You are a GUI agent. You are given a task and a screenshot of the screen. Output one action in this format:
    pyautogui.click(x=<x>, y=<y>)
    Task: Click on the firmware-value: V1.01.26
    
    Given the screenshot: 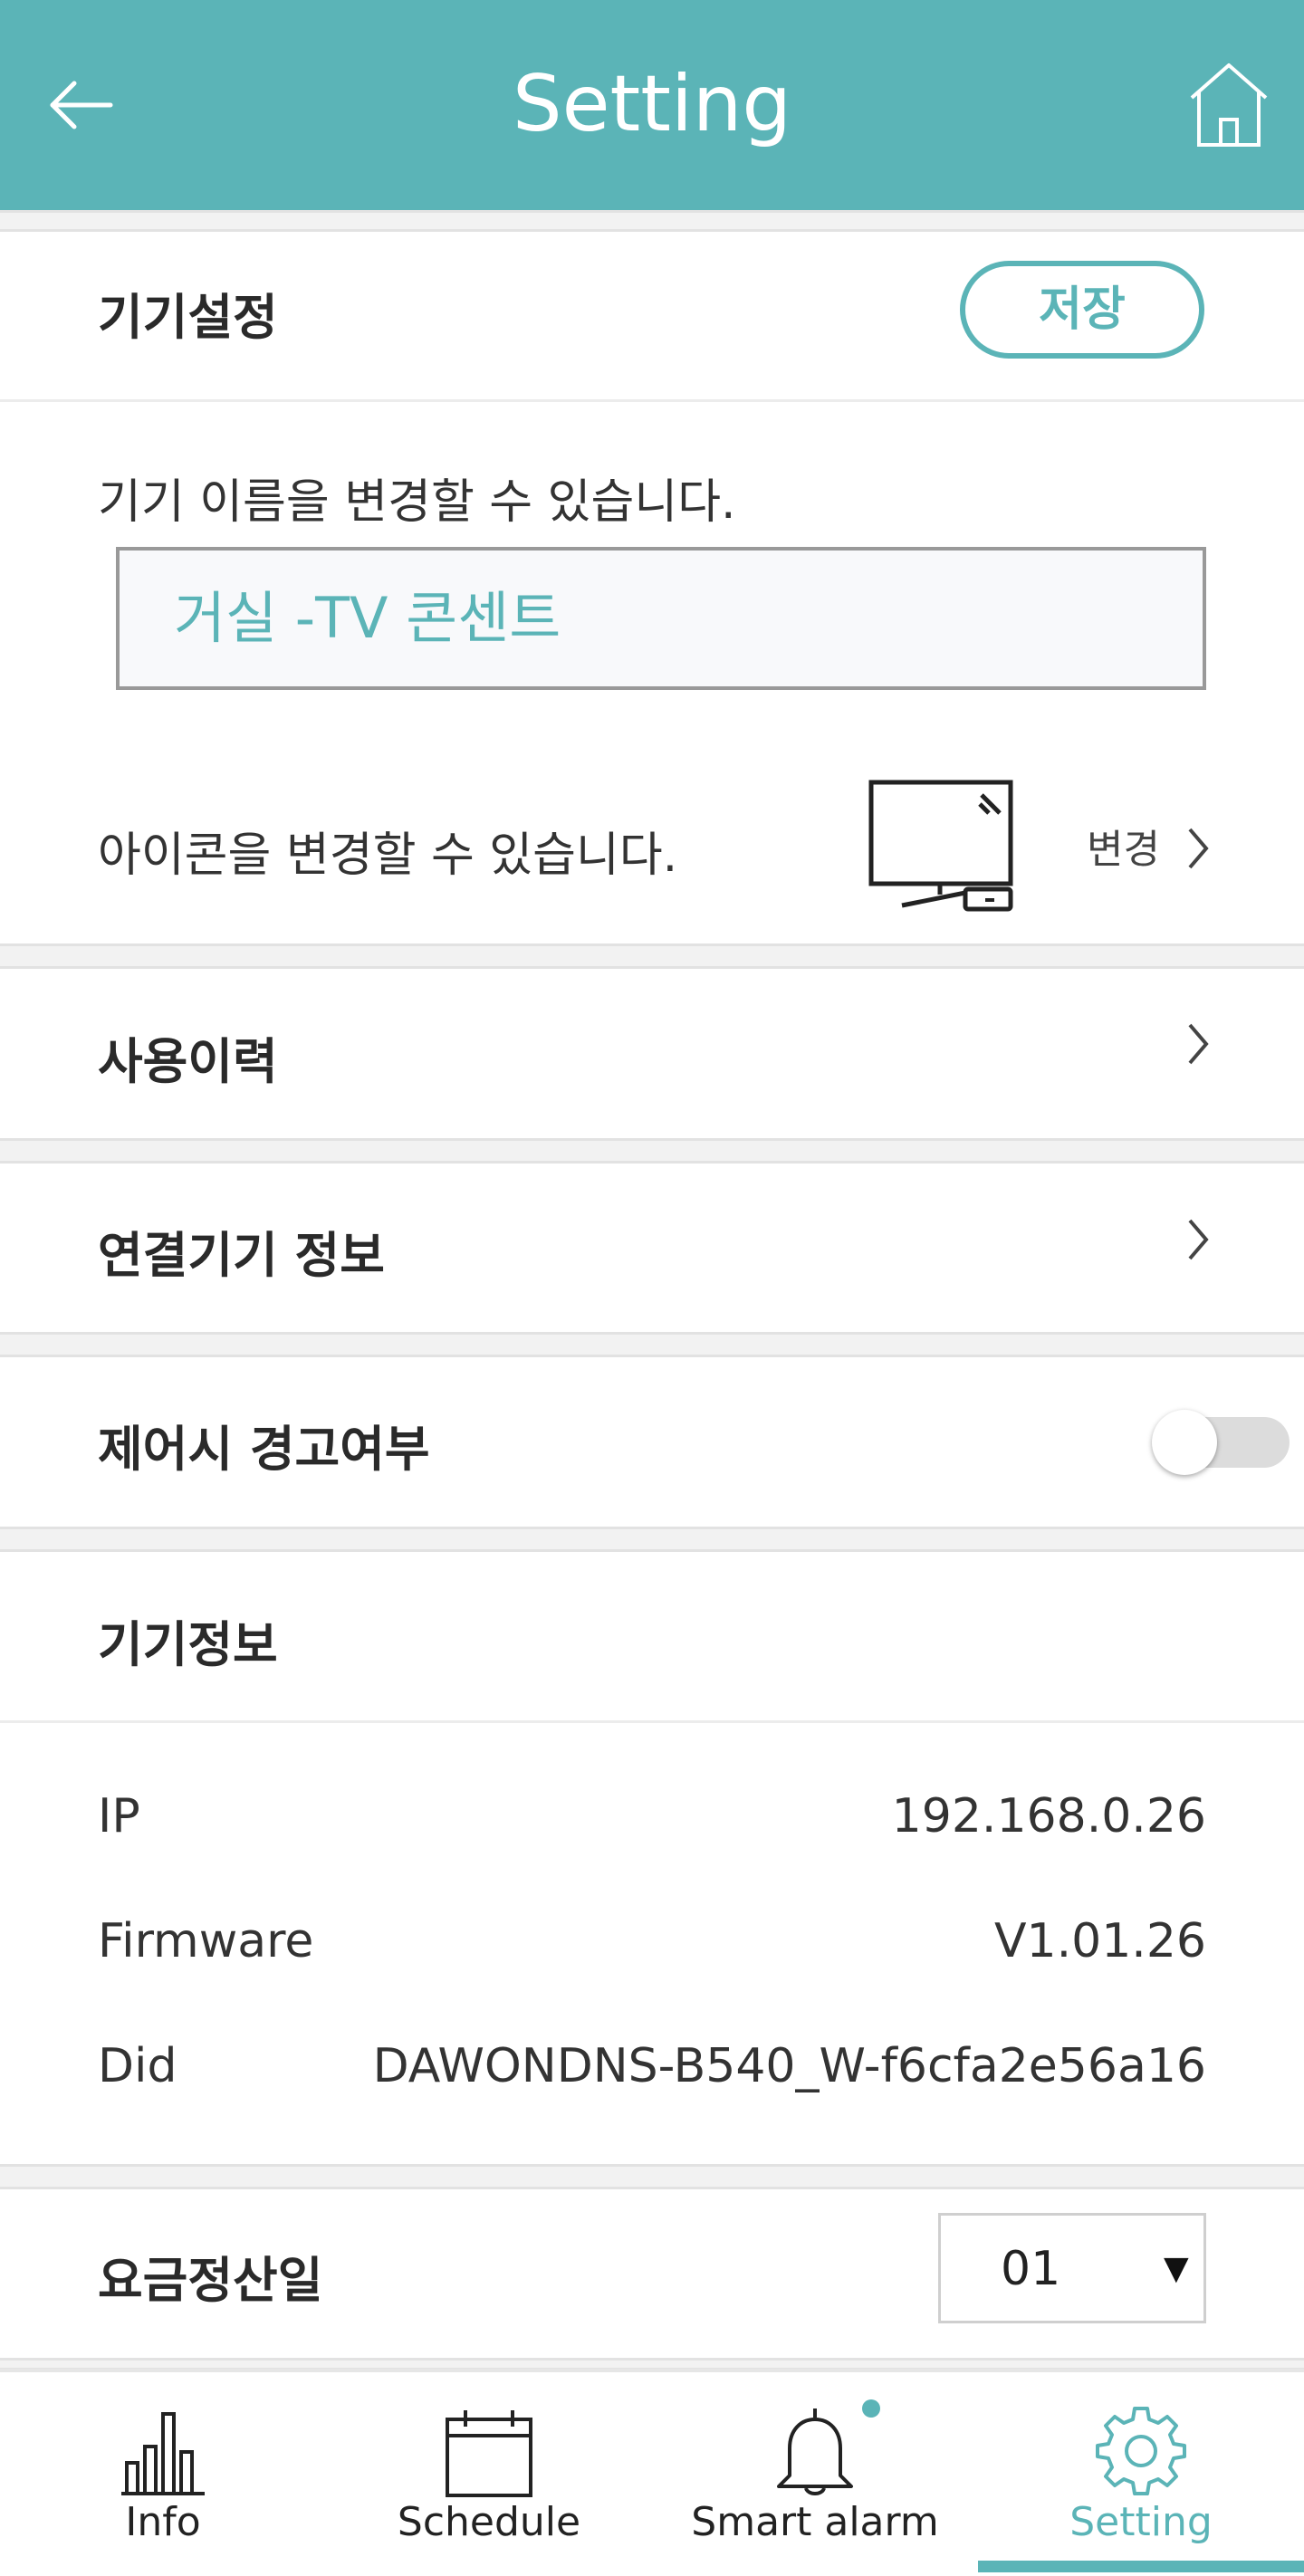 What is the action you would take?
    pyautogui.click(x=1099, y=1941)
    